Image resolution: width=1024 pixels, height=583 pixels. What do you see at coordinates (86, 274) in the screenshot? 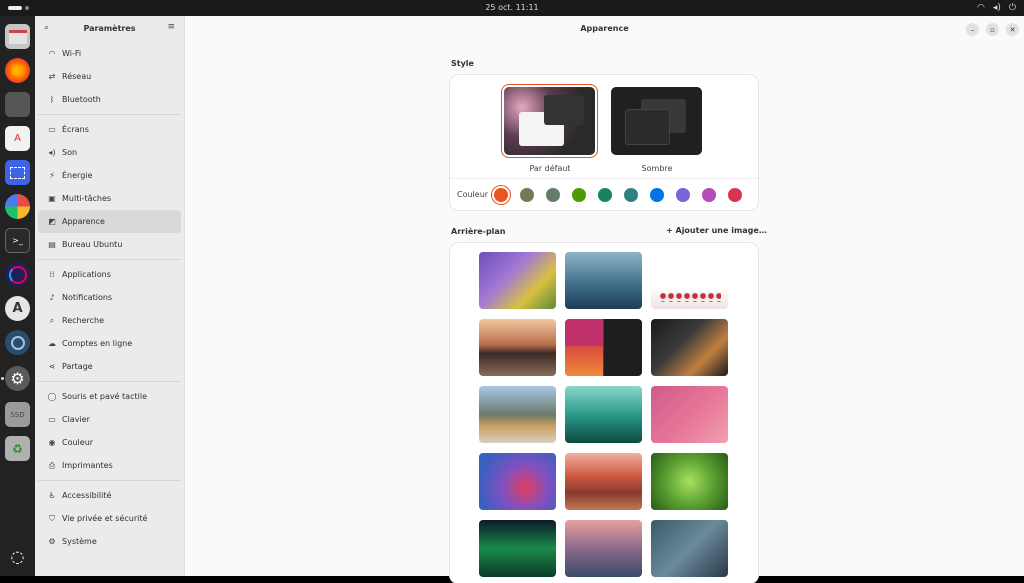
I see `sidebar-item-label: Applications` at bounding box center [86, 274].